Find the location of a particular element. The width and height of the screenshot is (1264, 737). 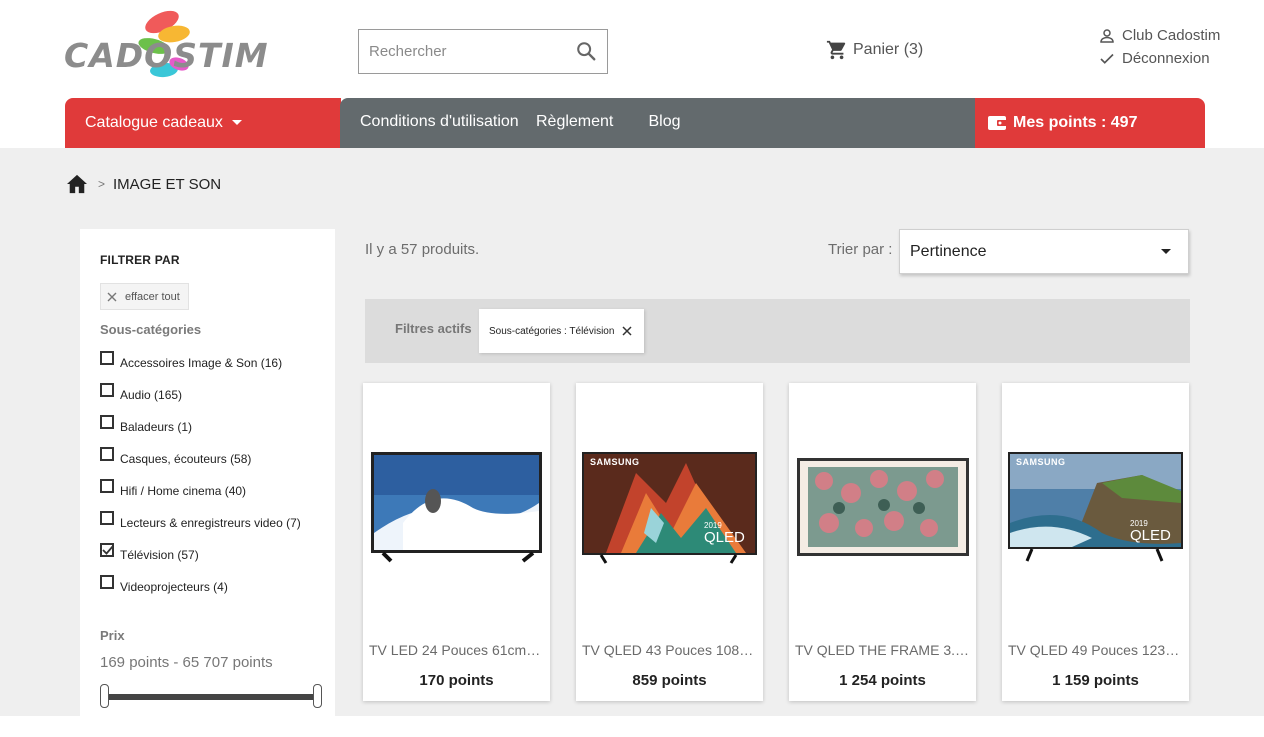

nav-blog: Blog is located at coordinates (664, 126).